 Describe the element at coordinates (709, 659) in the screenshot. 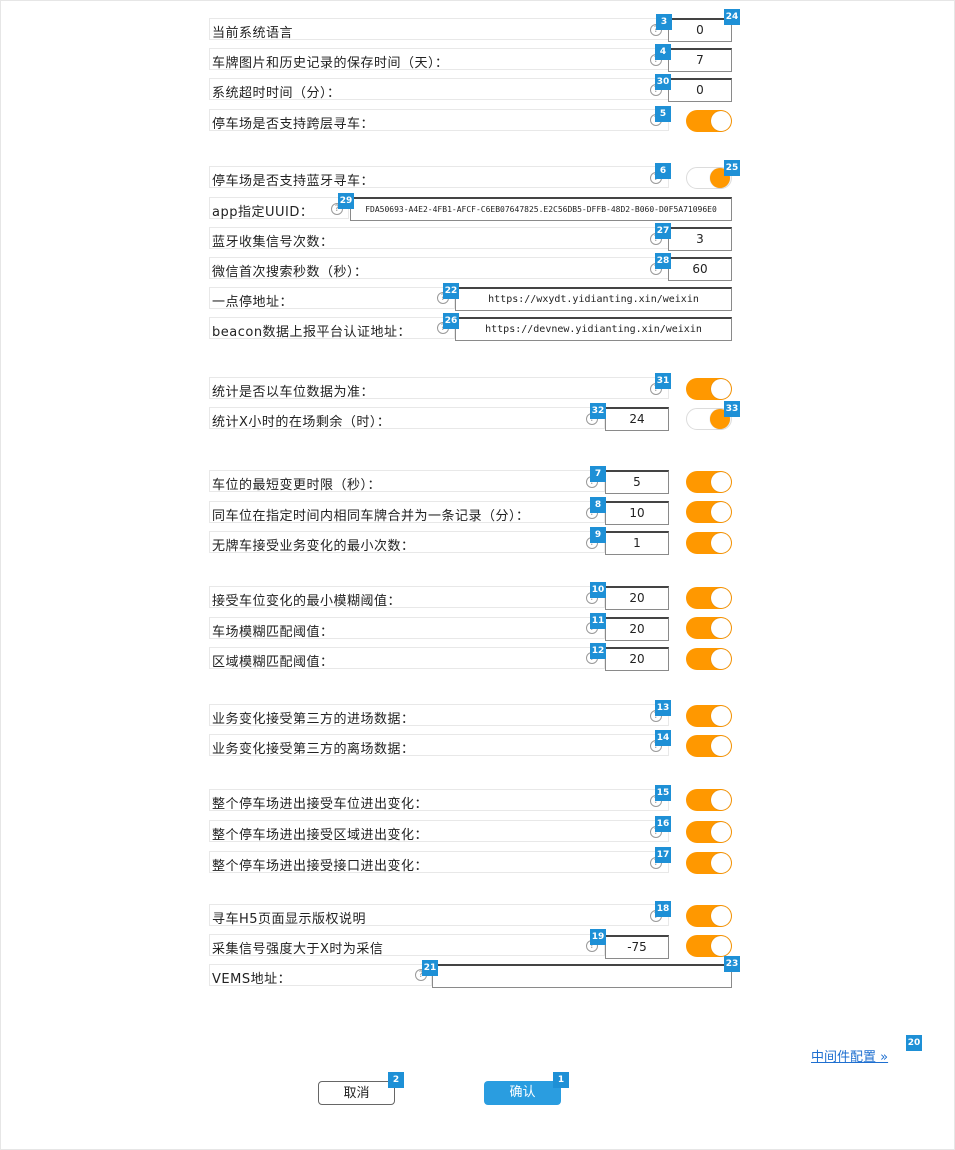

I see `area-fuzzy-toggle` at that location.